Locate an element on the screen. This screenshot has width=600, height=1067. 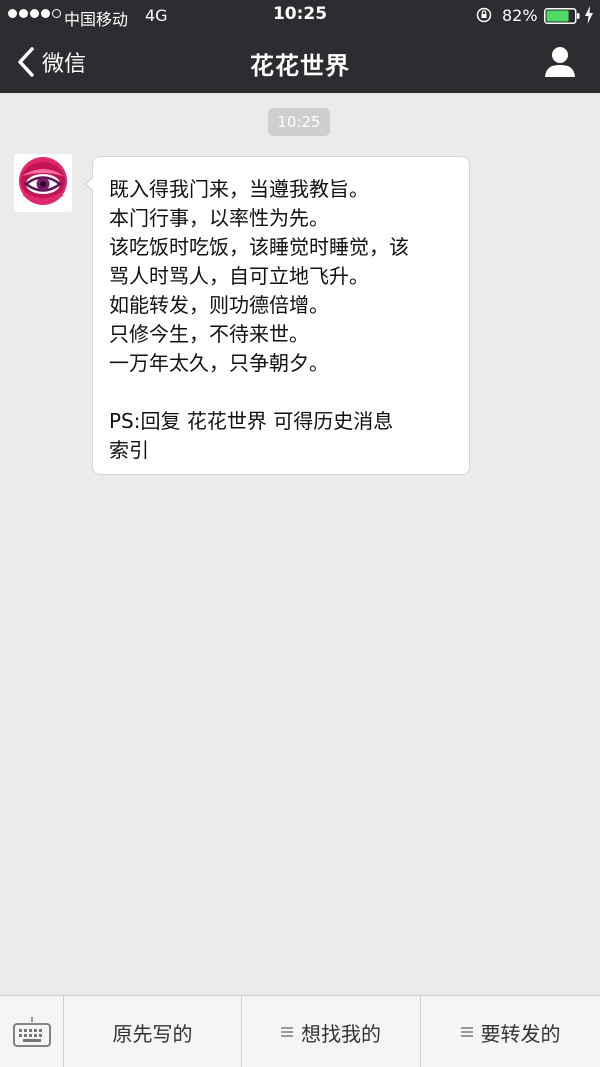
battery-icon is located at coordinates (562, 16).